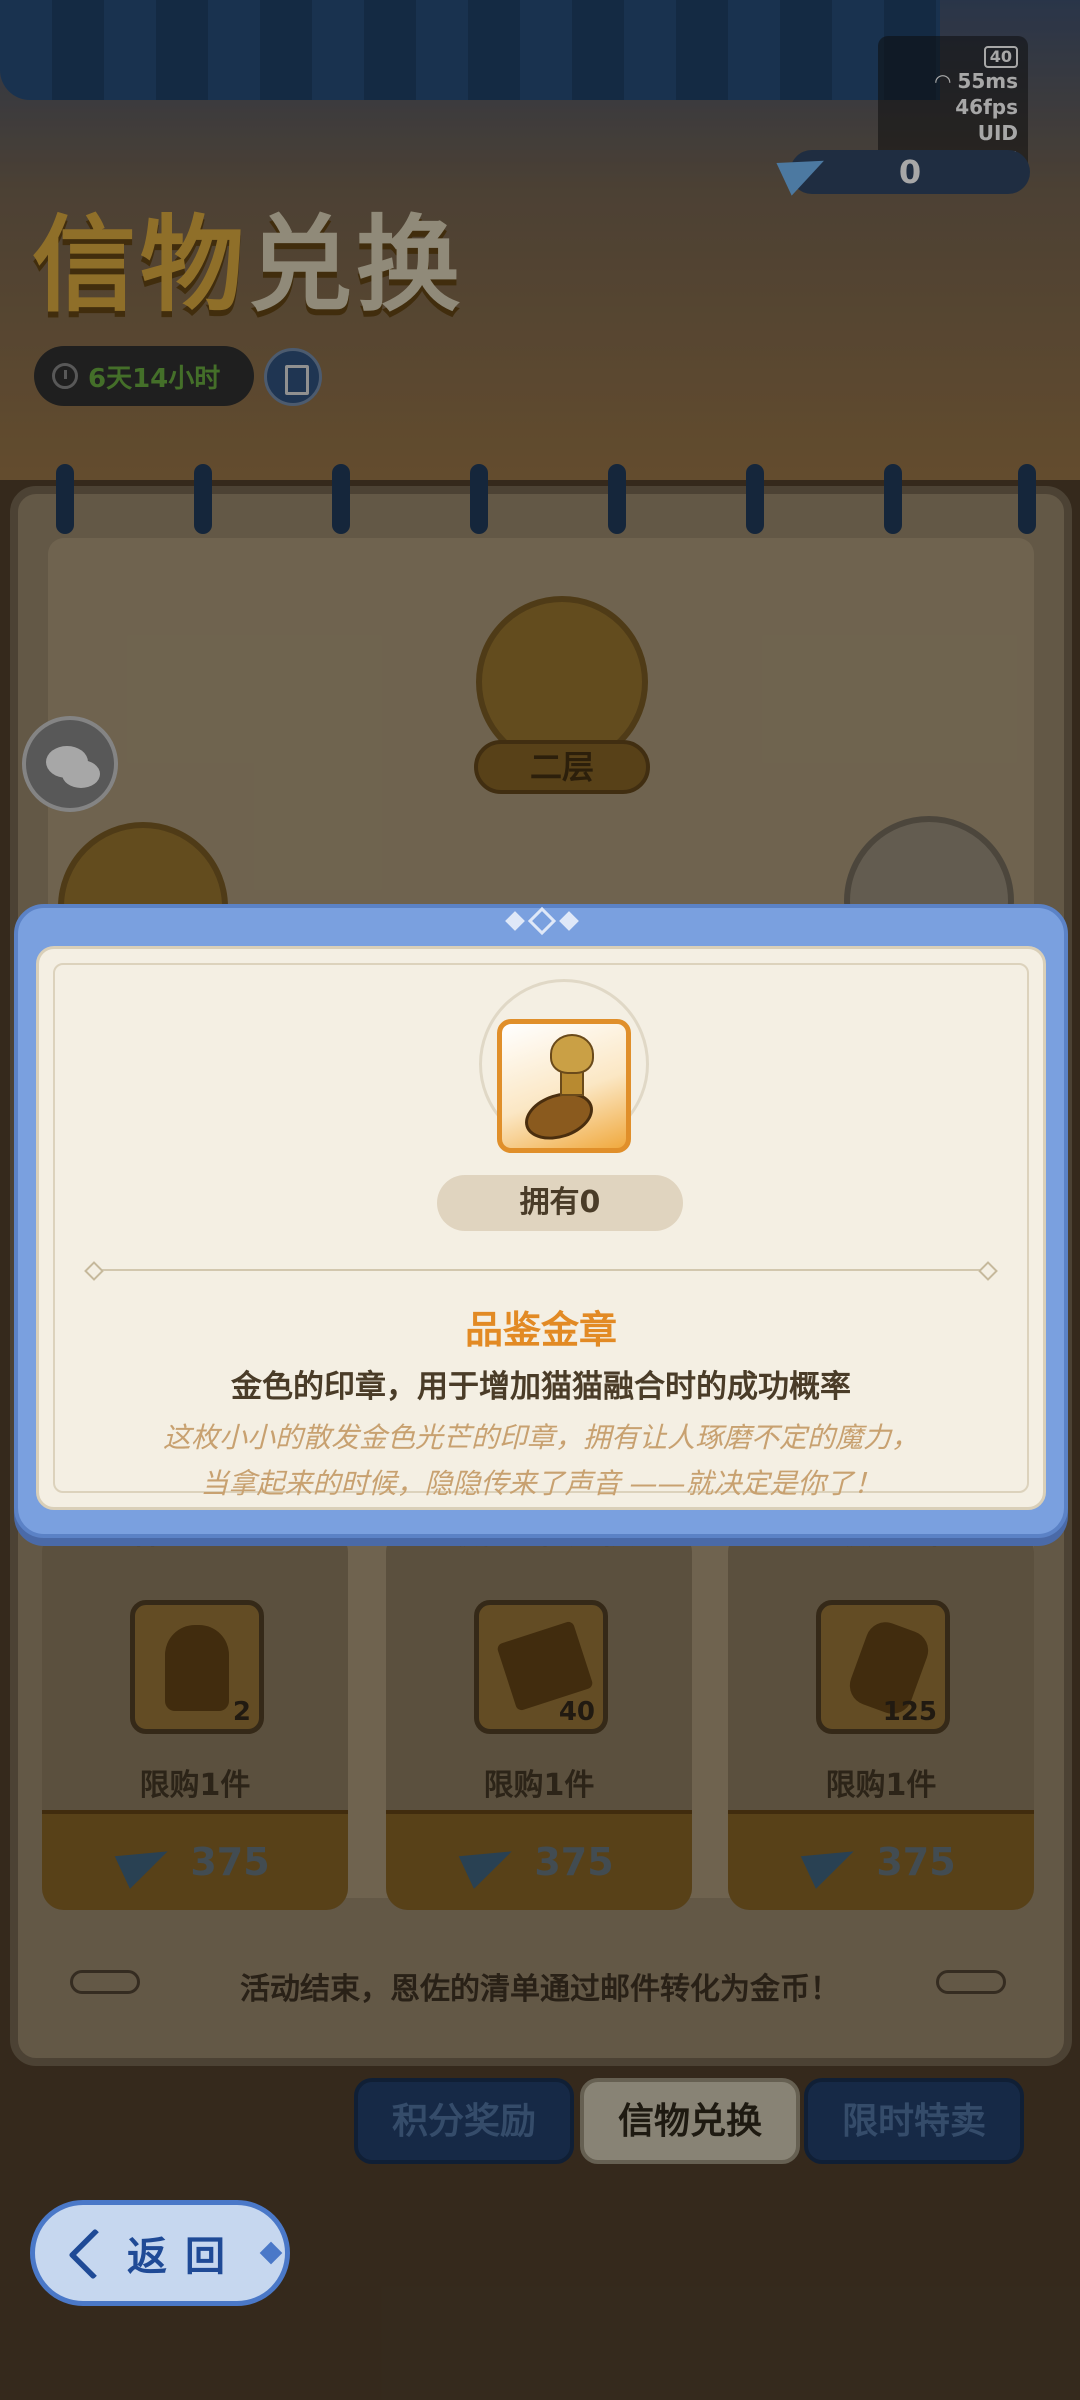  What do you see at coordinates (560, 1203) in the screenshot?
I see `owned-count: 拥有0` at bounding box center [560, 1203].